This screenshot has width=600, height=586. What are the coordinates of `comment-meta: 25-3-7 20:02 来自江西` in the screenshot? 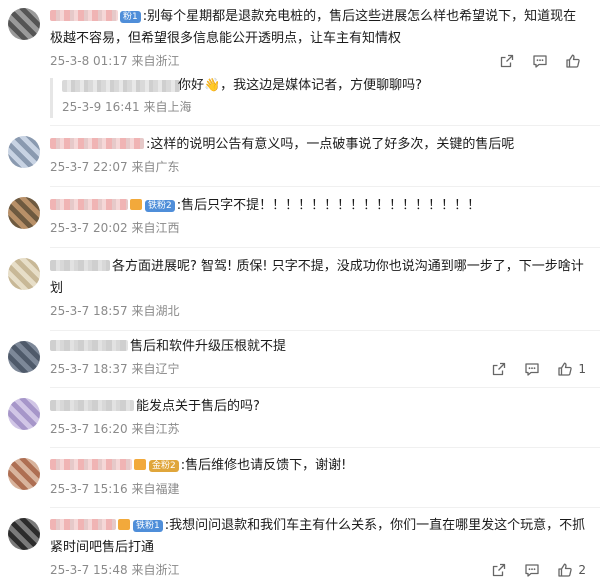 It's located at (114, 228).